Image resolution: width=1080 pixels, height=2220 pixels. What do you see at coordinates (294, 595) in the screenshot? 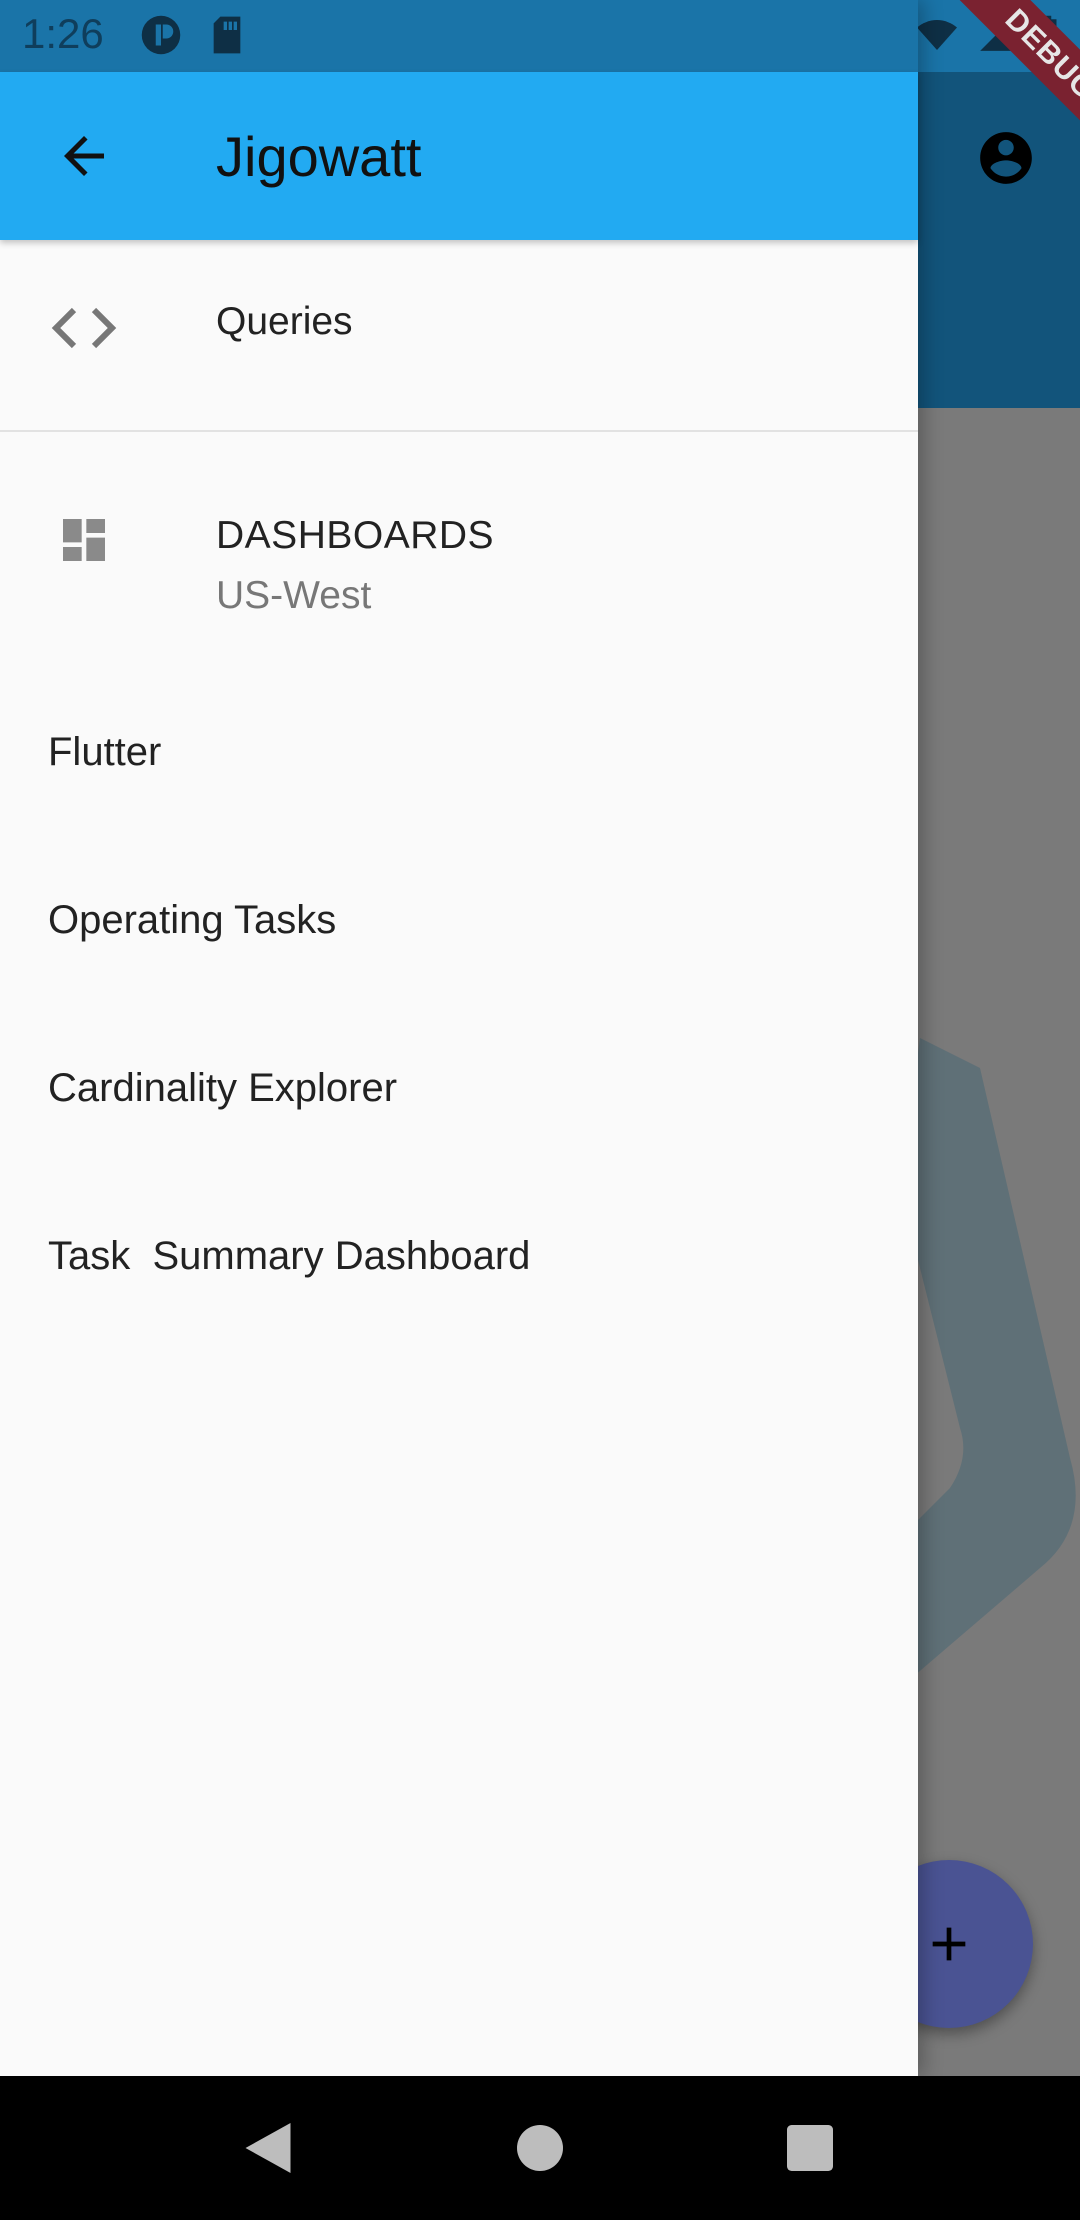
I see `dashboards-subtitle: US-West` at bounding box center [294, 595].